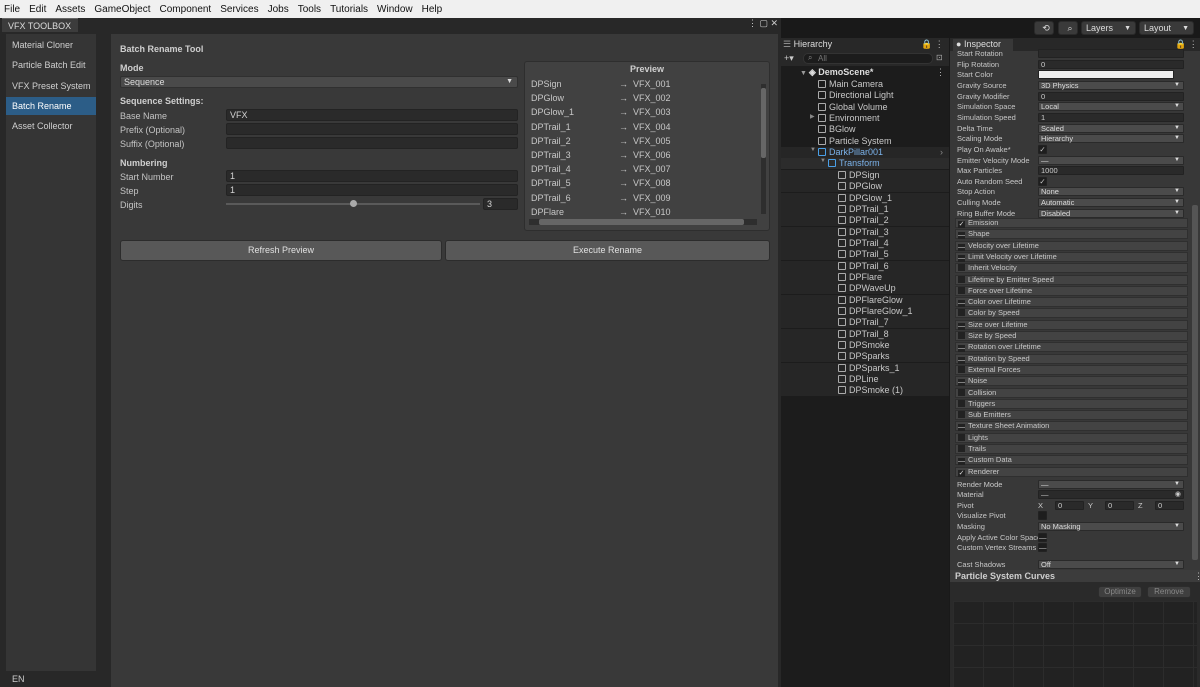 Image resolution: width=1200 pixels, height=687 pixels. I want to click on prop-field: 0, so click(1111, 96).